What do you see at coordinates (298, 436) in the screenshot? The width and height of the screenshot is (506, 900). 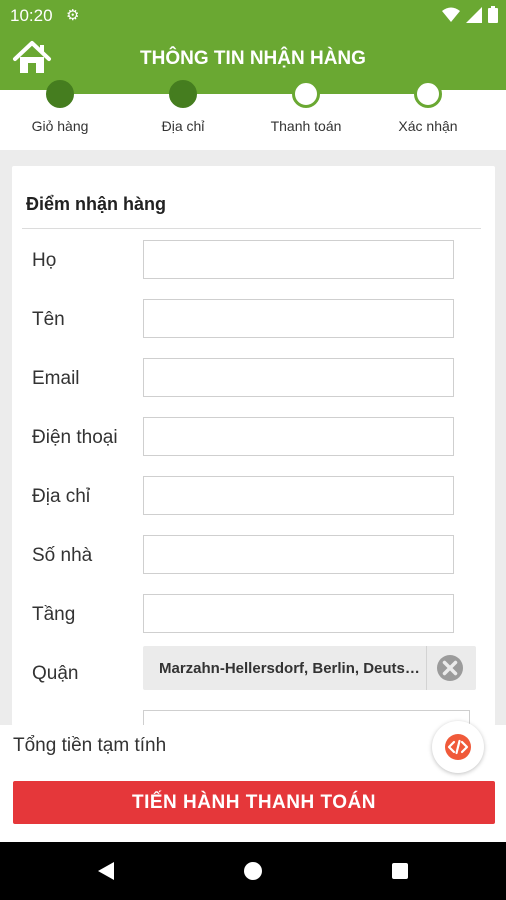 I see `phone-input` at bounding box center [298, 436].